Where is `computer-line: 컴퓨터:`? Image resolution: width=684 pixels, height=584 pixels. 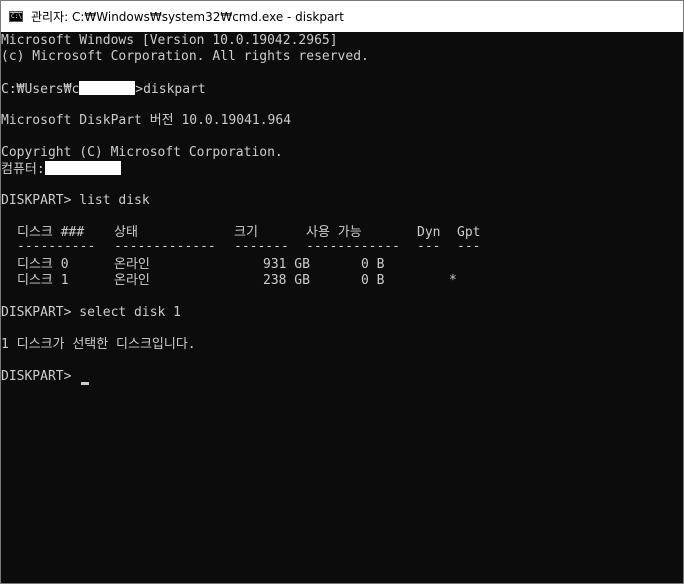
computer-line: 컴퓨터: is located at coordinates (61, 169).